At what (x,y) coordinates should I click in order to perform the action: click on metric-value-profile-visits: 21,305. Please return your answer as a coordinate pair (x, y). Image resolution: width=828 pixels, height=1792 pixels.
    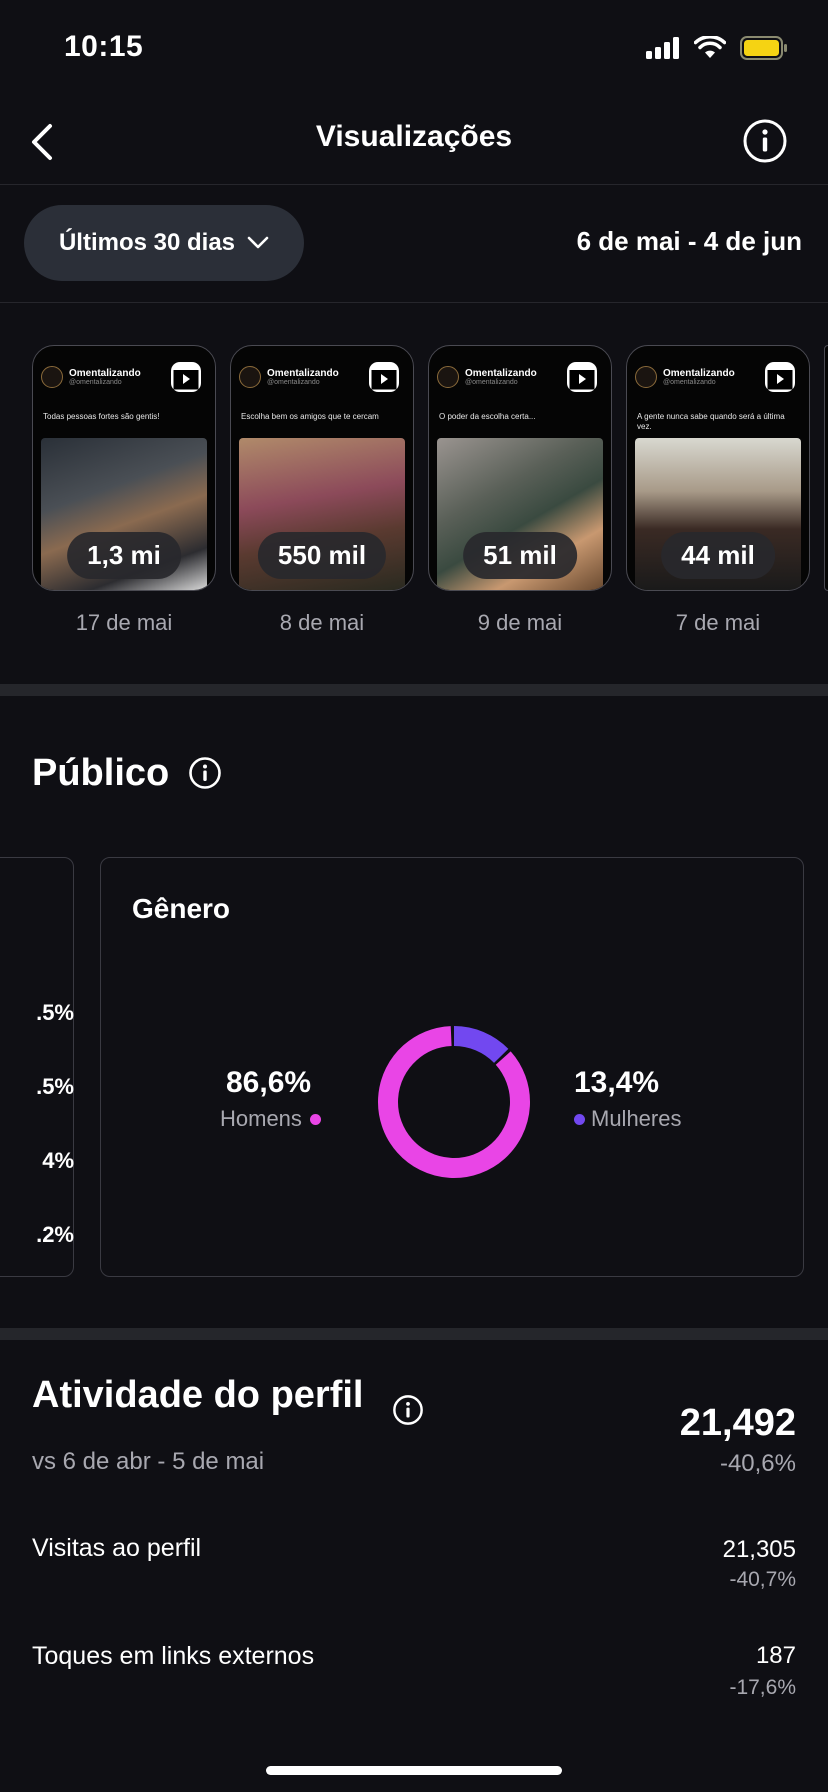
    Looking at the image, I should click on (759, 1549).